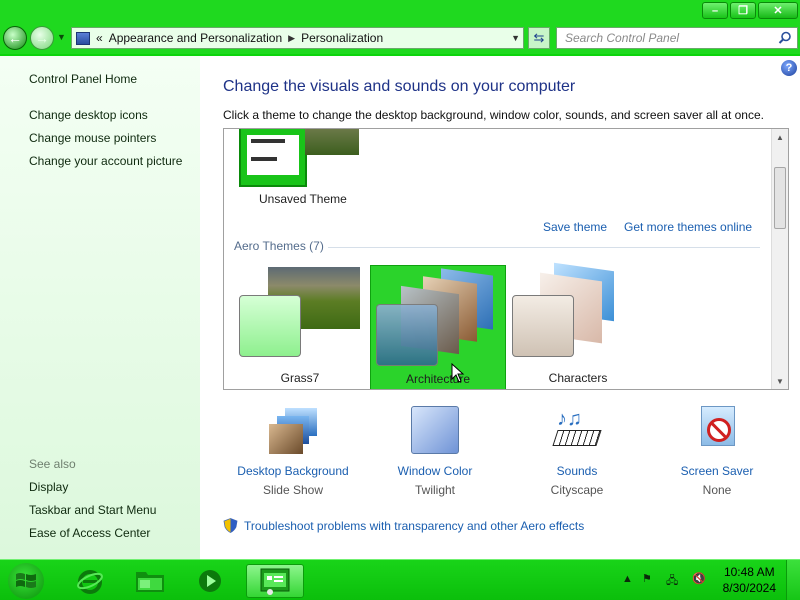 The image size is (800, 600). Describe the element at coordinates (279, 246) in the screenshot. I see `aero-themes-group-label: Aero Themes (7)` at that location.